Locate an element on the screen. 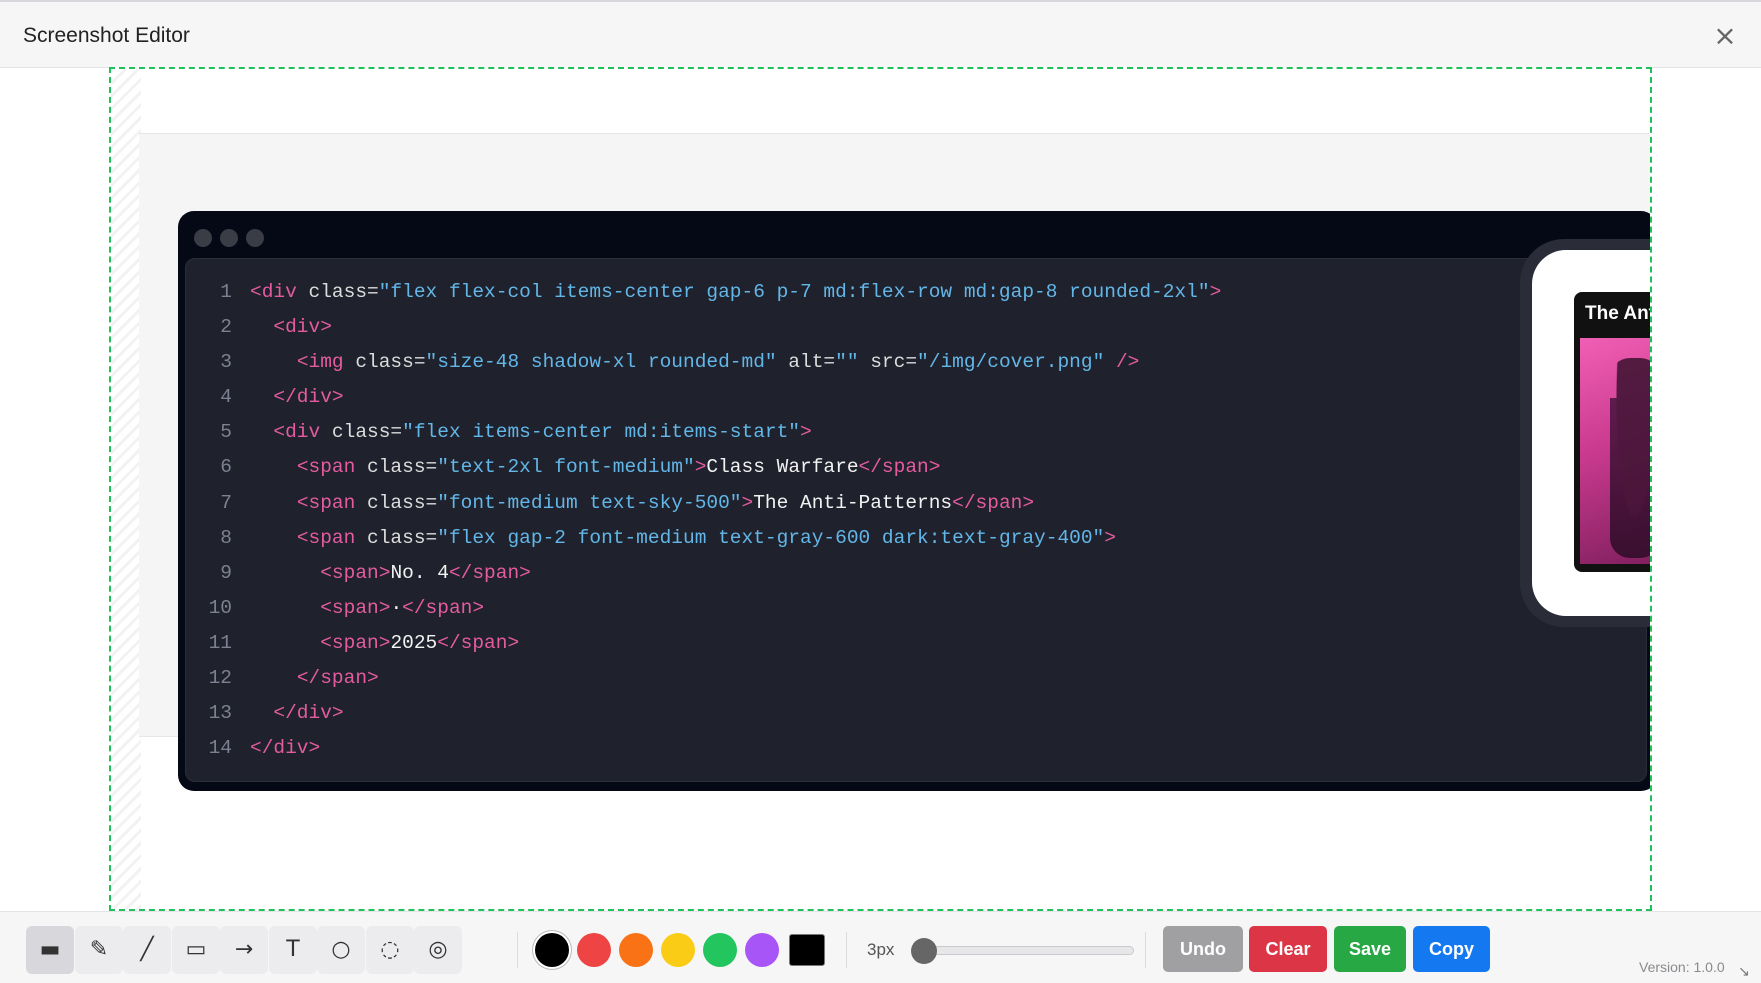 The image size is (1761, 983). circle-icon: ○ is located at coordinates (341, 949).